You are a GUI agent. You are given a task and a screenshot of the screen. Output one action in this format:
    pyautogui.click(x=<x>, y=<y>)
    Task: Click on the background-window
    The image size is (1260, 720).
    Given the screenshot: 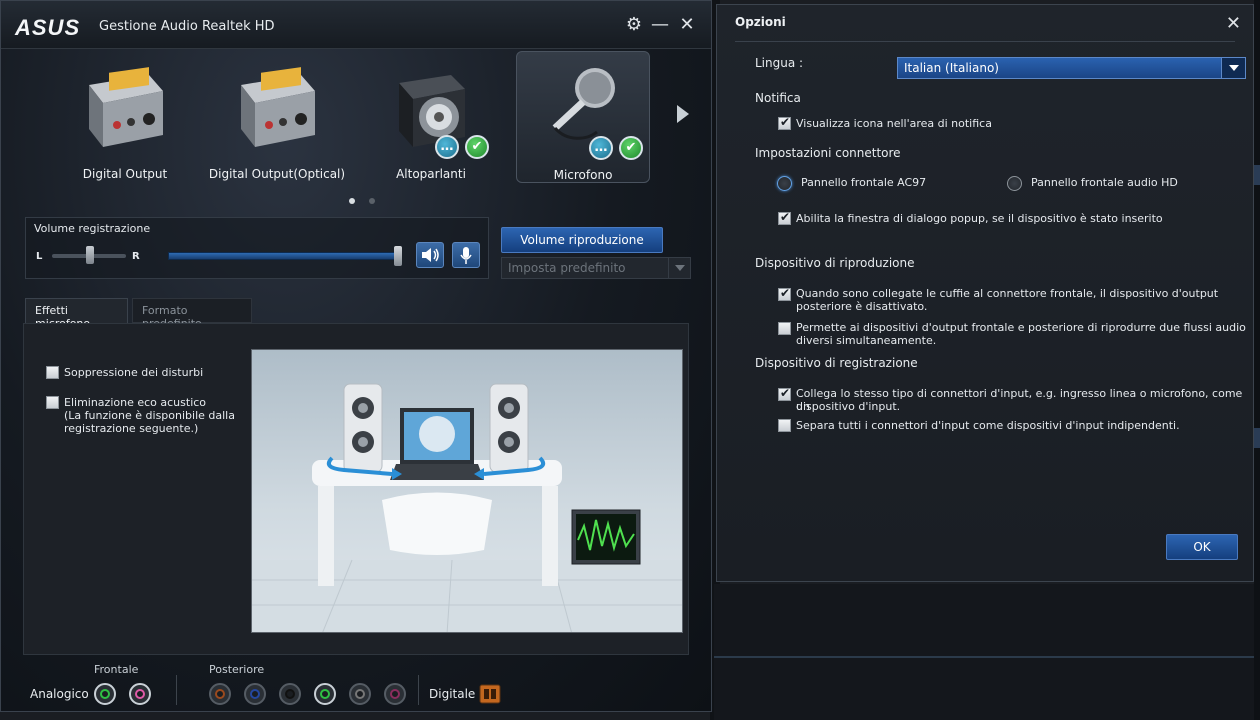 What is the action you would take?
    pyautogui.click(x=987, y=652)
    